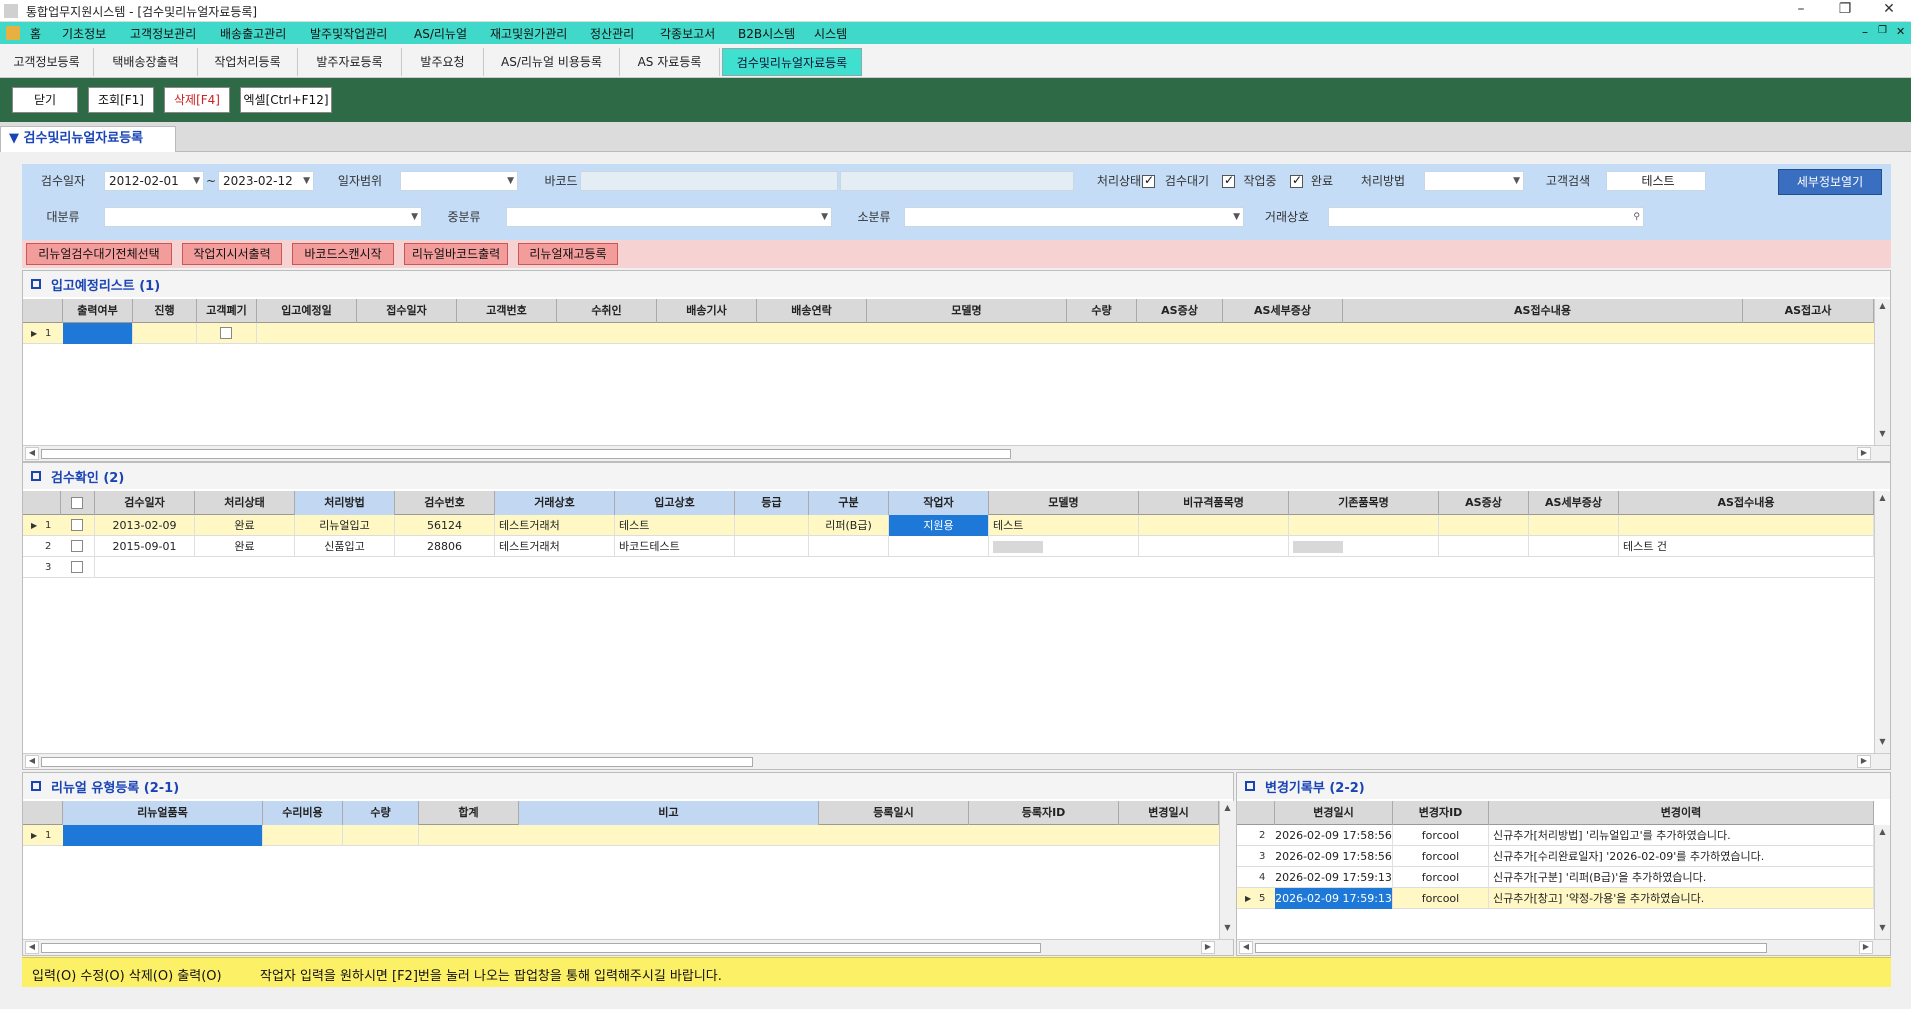 Image resolution: width=1911 pixels, height=1009 pixels. What do you see at coordinates (670, 62) in the screenshot?
I see `tab-as-data: AS 자료등록` at bounding box center [670, 62].